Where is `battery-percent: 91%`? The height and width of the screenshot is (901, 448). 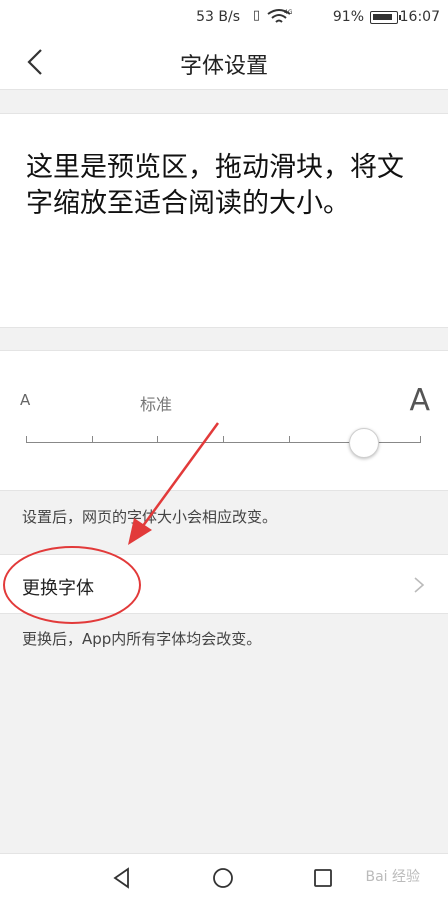 battery-percent: 91% is located at coordinates (348, 17).